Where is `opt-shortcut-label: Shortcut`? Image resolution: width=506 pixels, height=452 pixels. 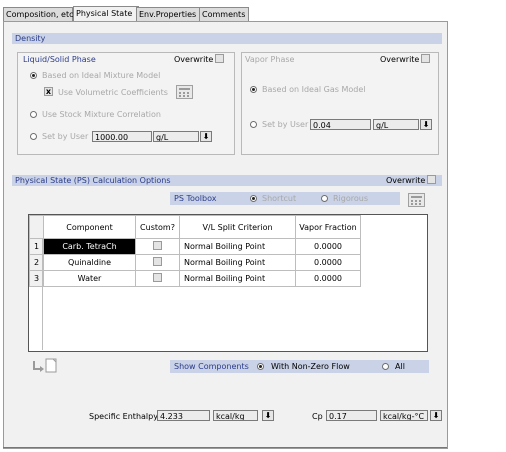
opt-shortcut-label: Shortcut is located at coordinates (279, 198).